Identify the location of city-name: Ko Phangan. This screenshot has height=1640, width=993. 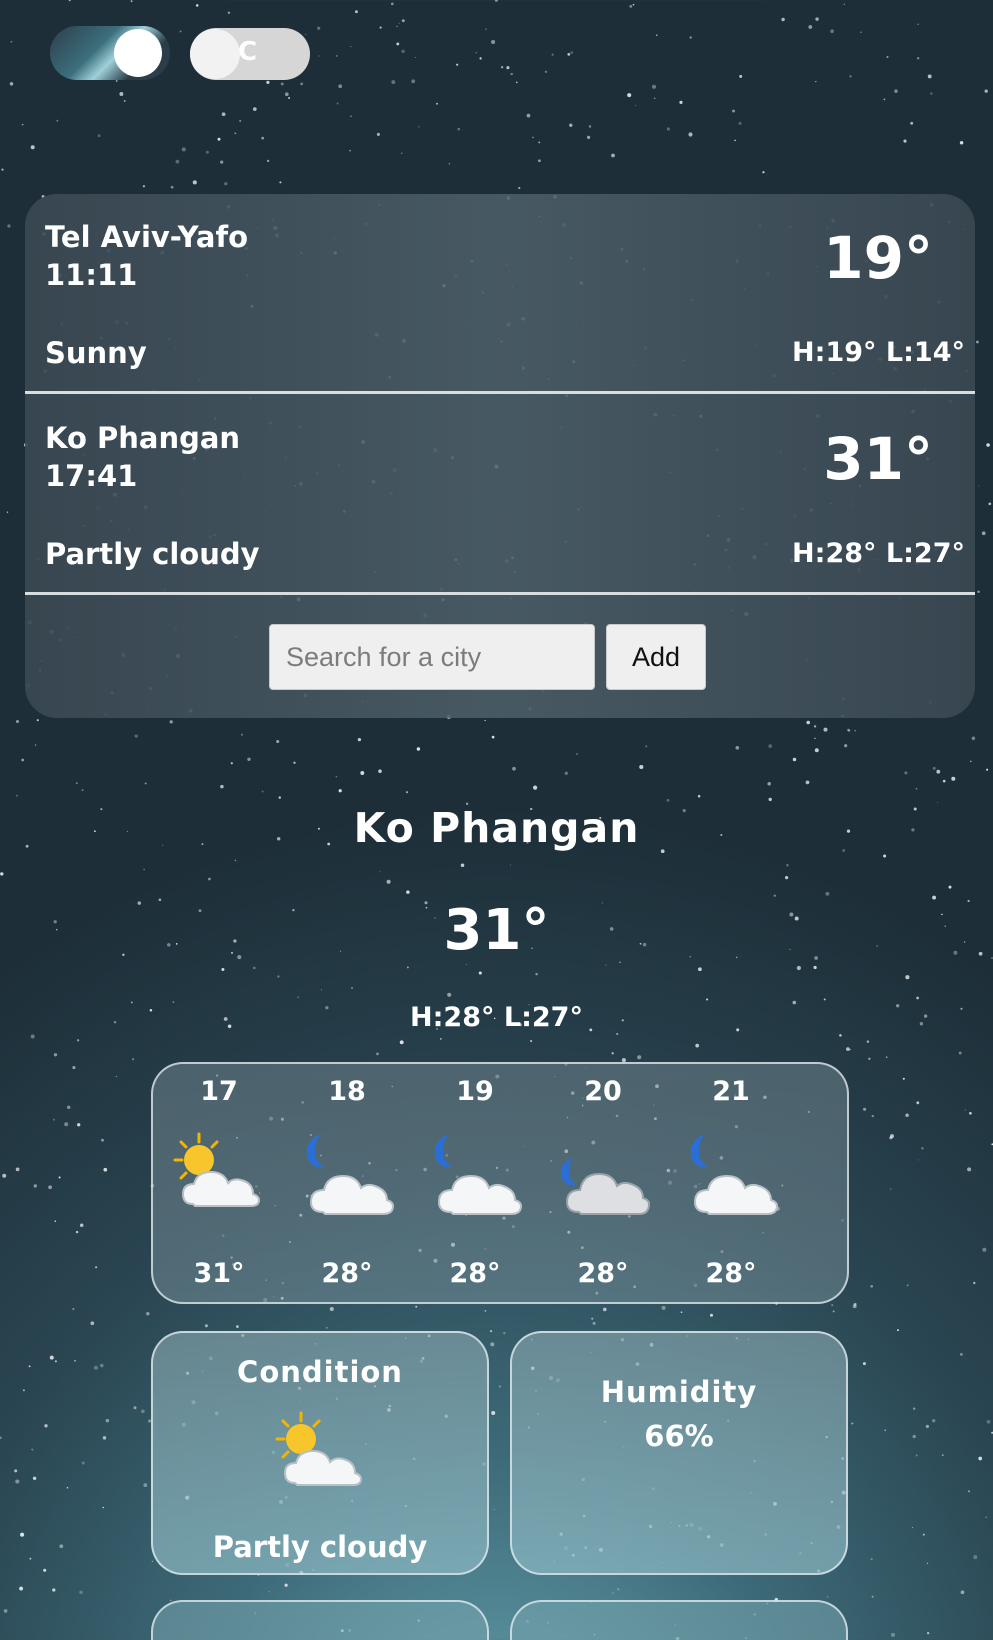
(143, 438).